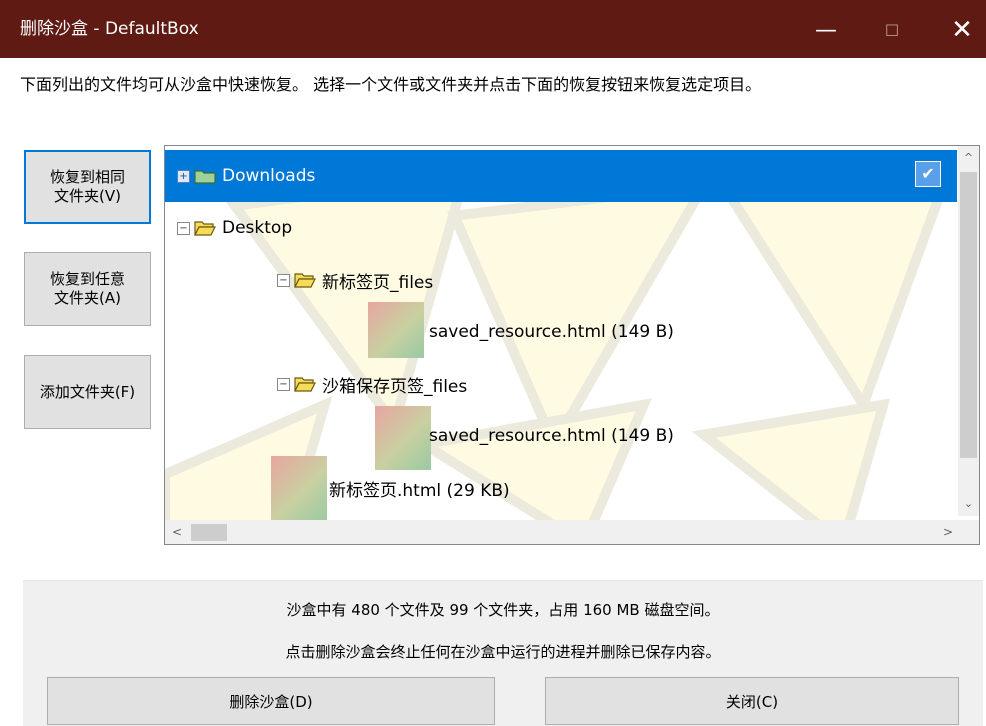  Describe the element at coordinates (87, 196) in the screenshot. I see `recover-same-label-line2: 文件夹(V)` at that location.